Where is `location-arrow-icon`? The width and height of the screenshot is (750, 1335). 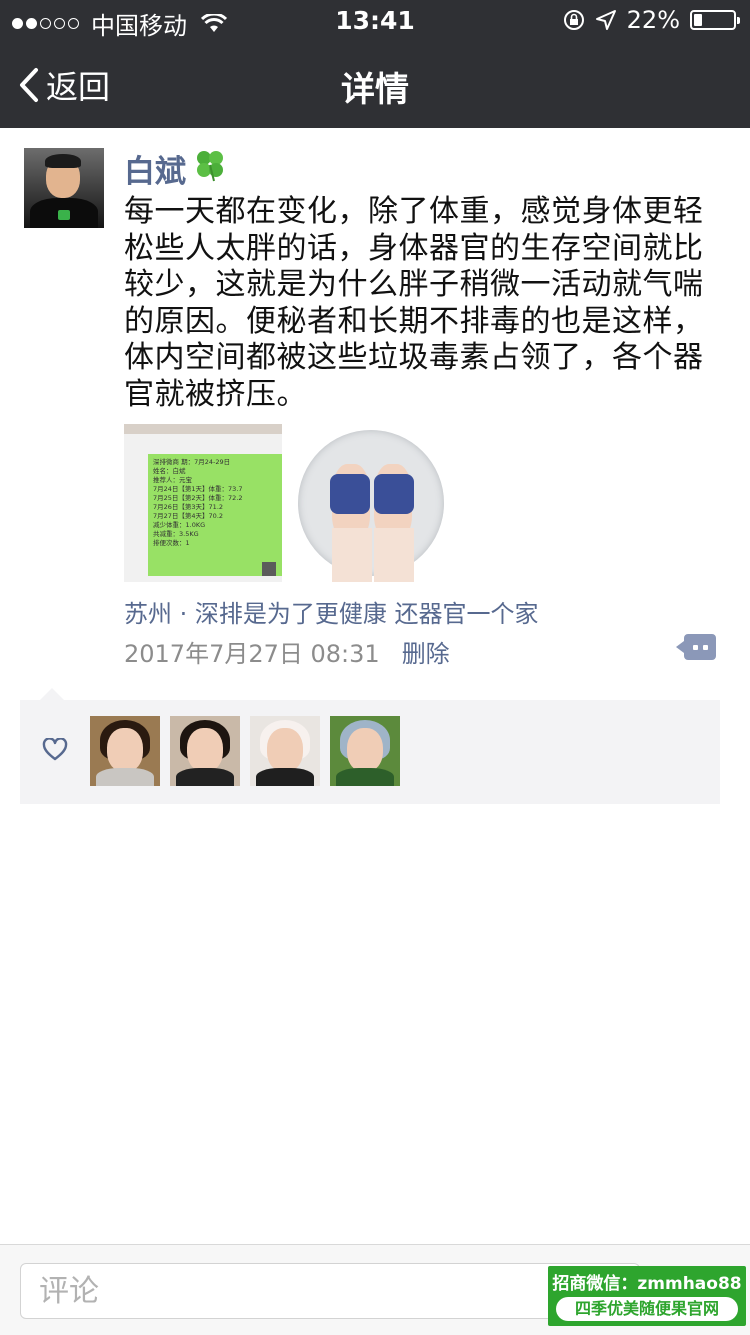 location-arrow-icon is located at coordinates (605, 20).